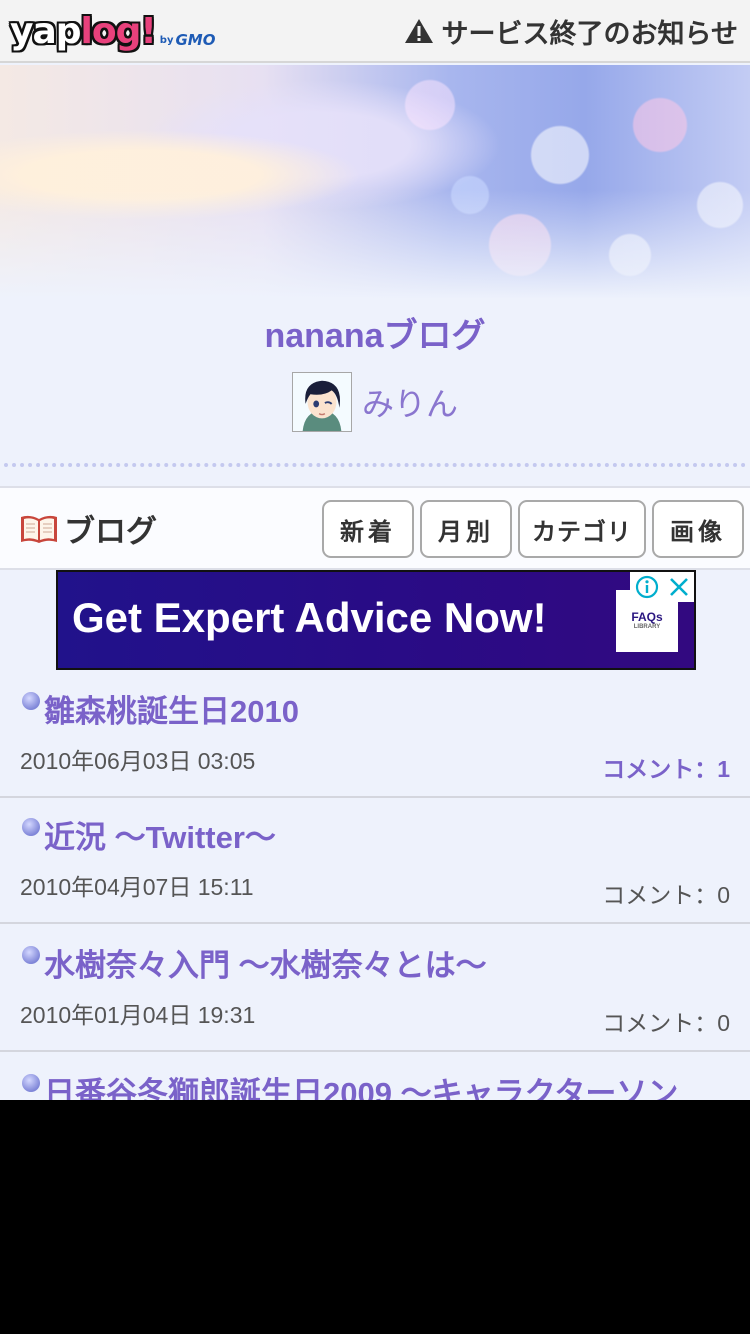 The height and width of the screenshot is (1334, 750). I want to click on ad-info-icon, so click(647, 587).